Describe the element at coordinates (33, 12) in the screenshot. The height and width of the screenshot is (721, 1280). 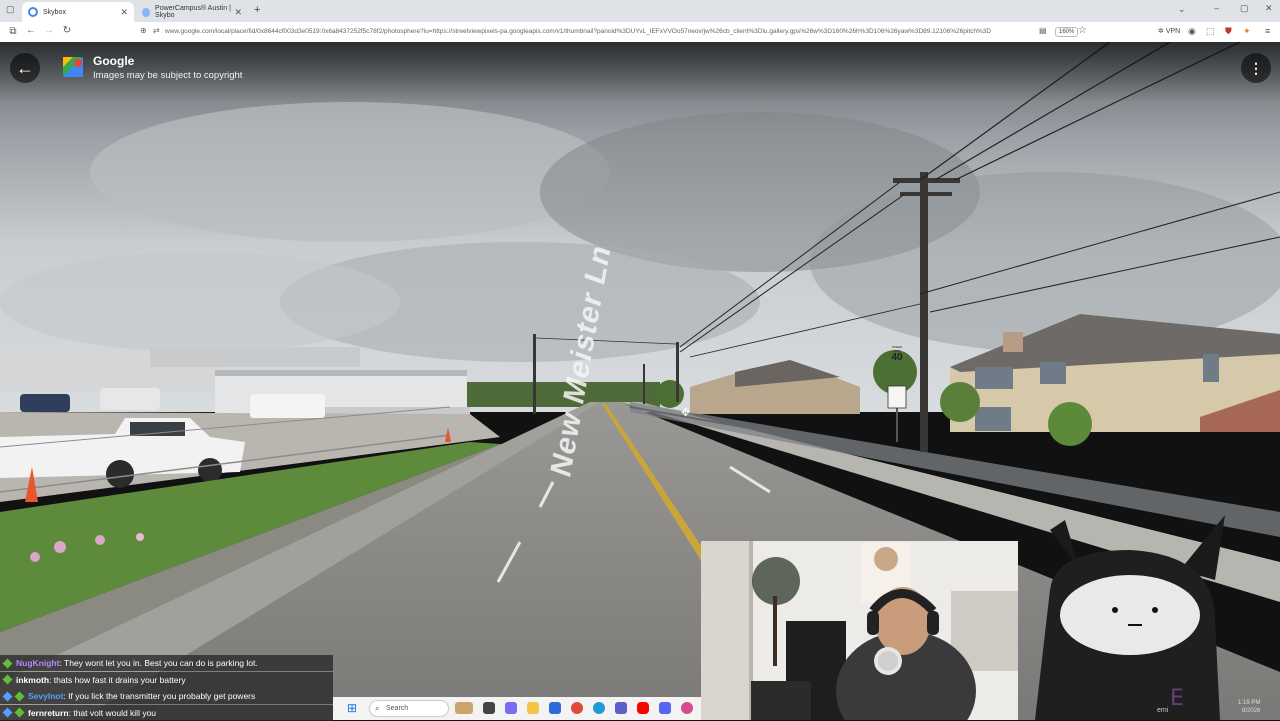
I see `google-favicon-icon` at that location.